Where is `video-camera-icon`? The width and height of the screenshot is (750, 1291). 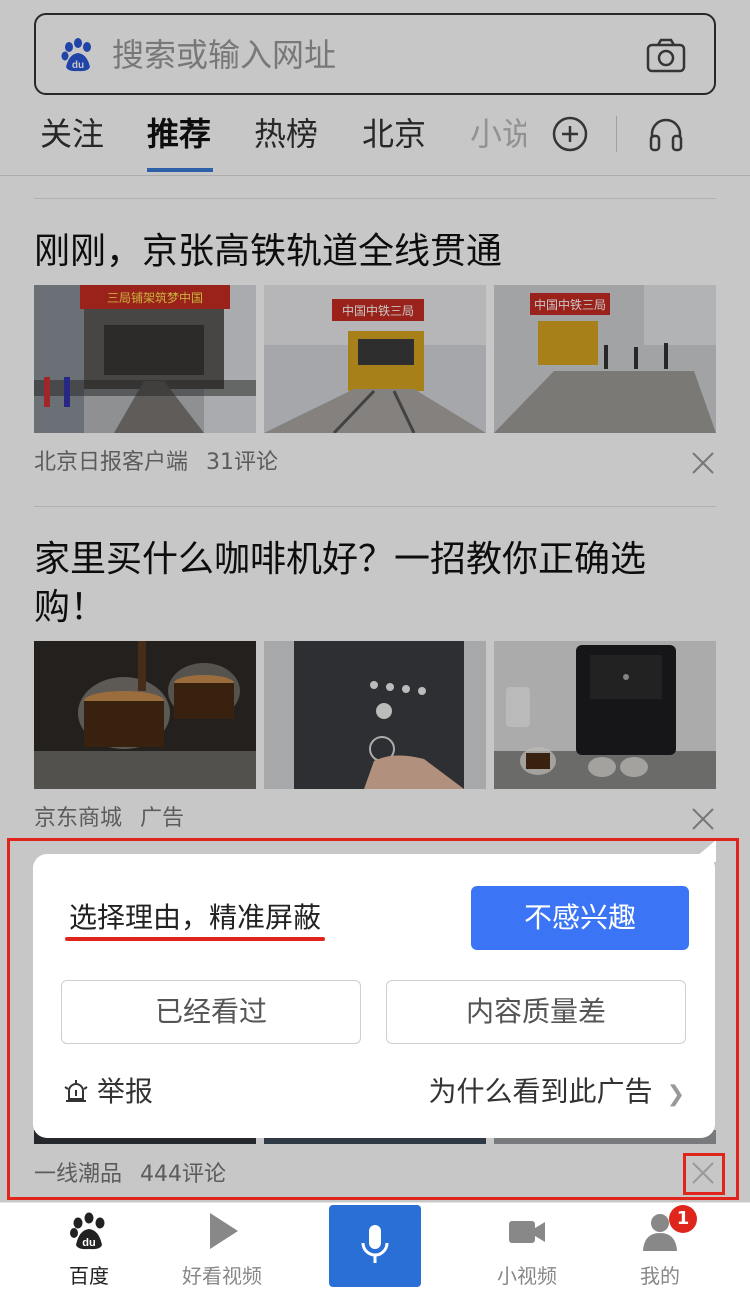
video-camera-icon is located at coordinates (527, 1232).